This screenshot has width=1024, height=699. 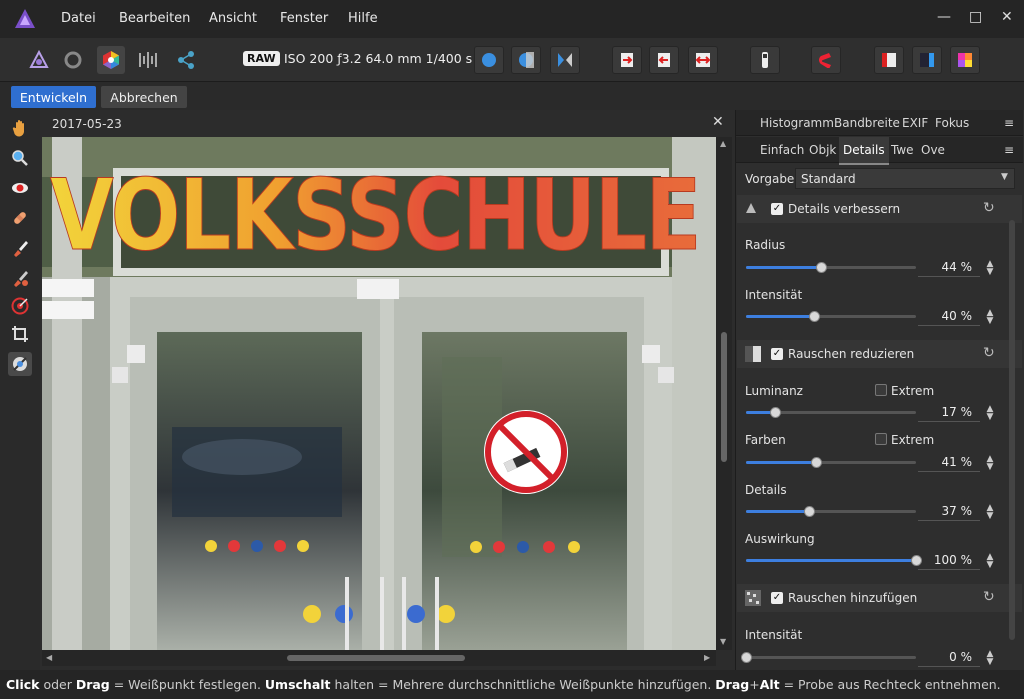 I want to click on develop-button: Entwickeln, so click(x=53, y=97).